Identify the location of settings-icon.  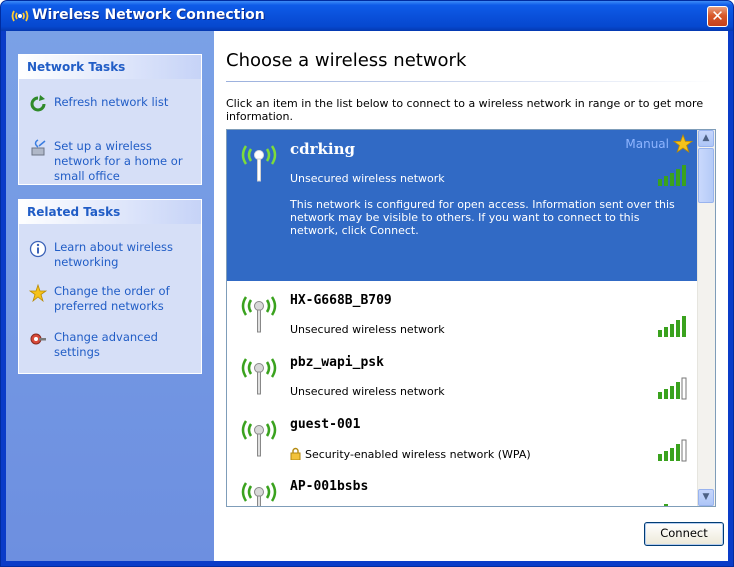
(38, 339).